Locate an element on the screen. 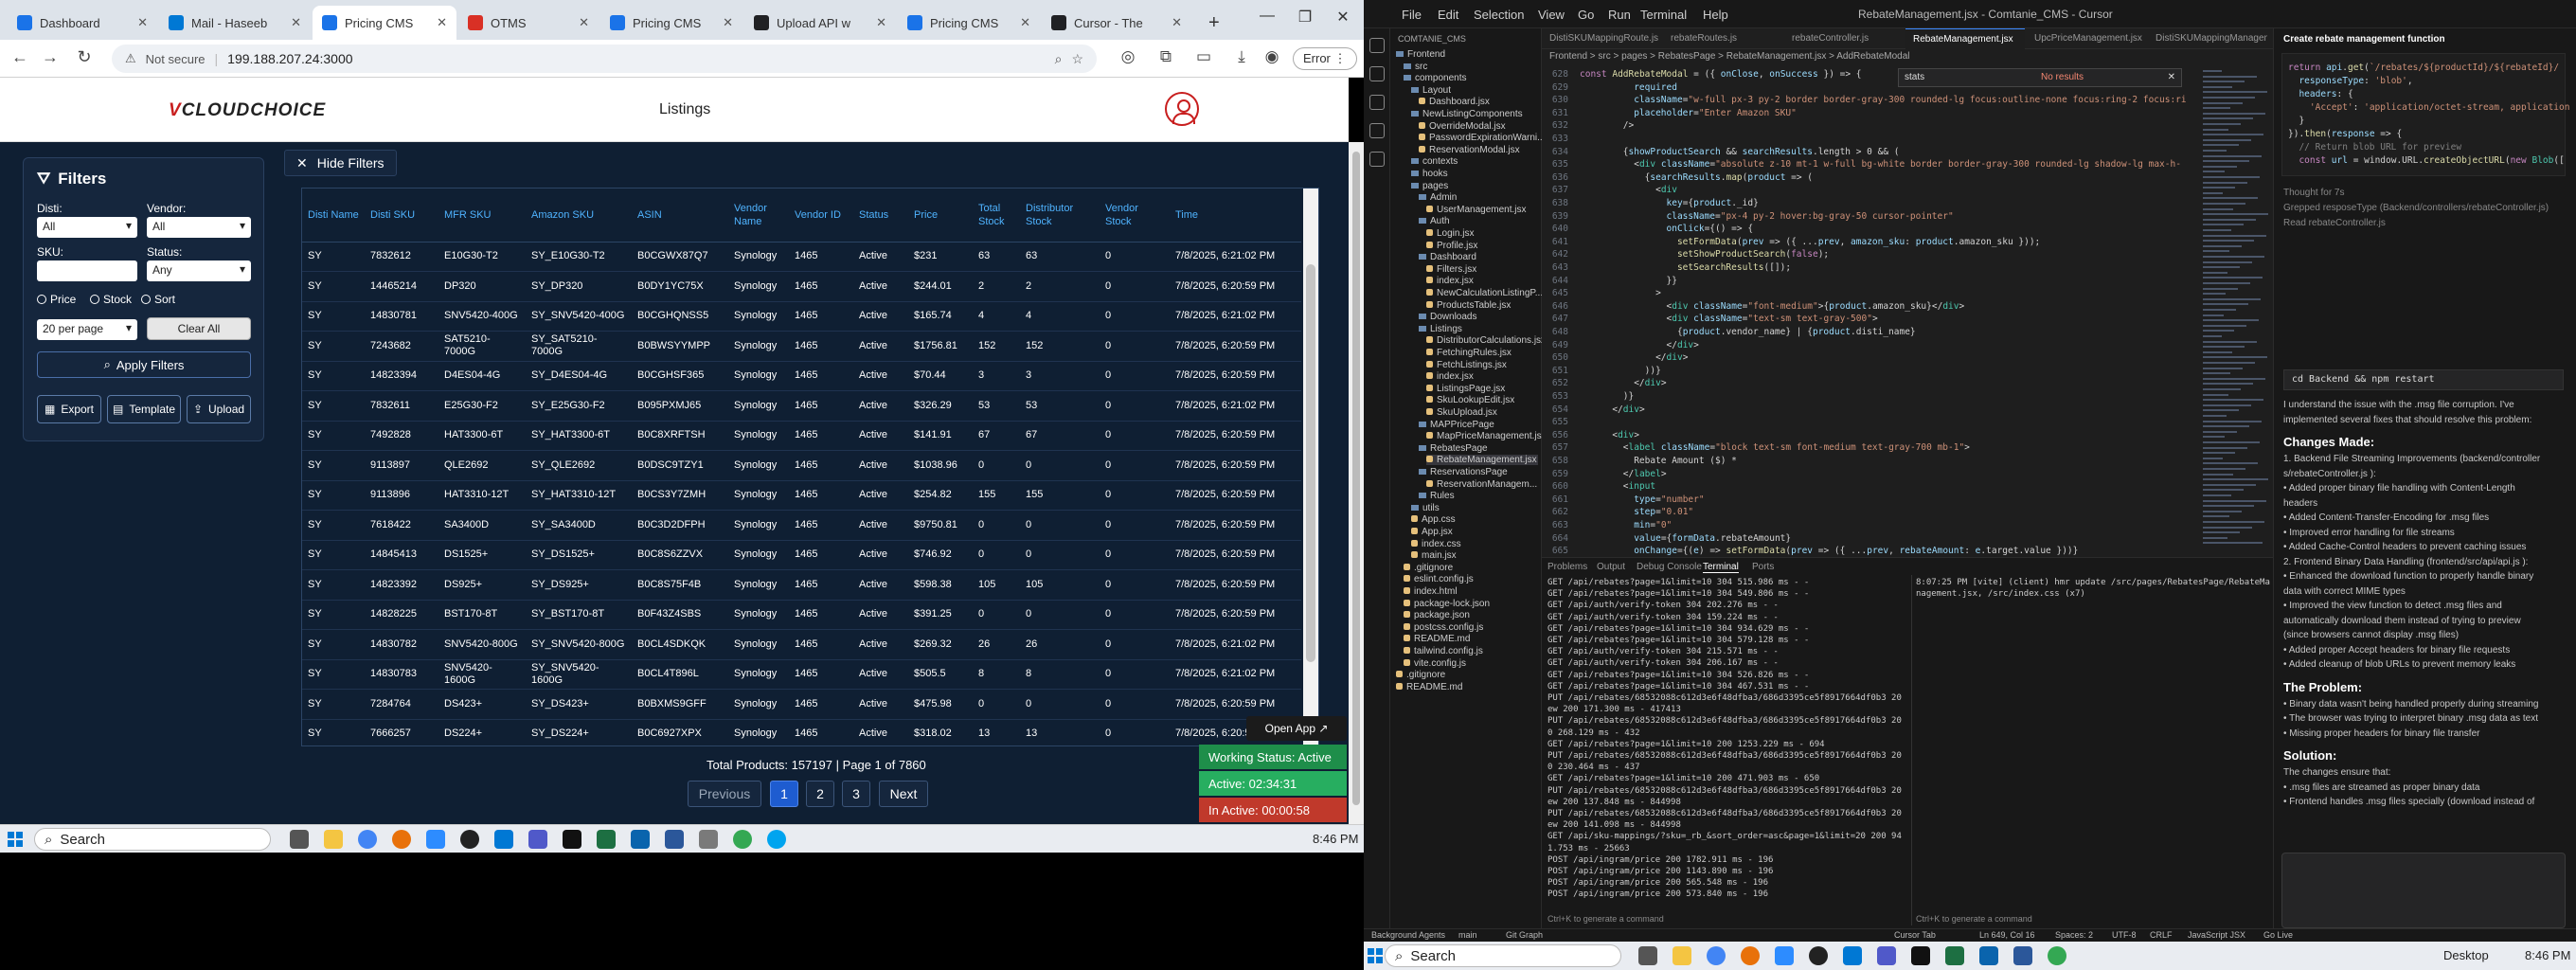 This screenshot has height=970, width=2576. edge-icon is located at coordinates (776, 839).